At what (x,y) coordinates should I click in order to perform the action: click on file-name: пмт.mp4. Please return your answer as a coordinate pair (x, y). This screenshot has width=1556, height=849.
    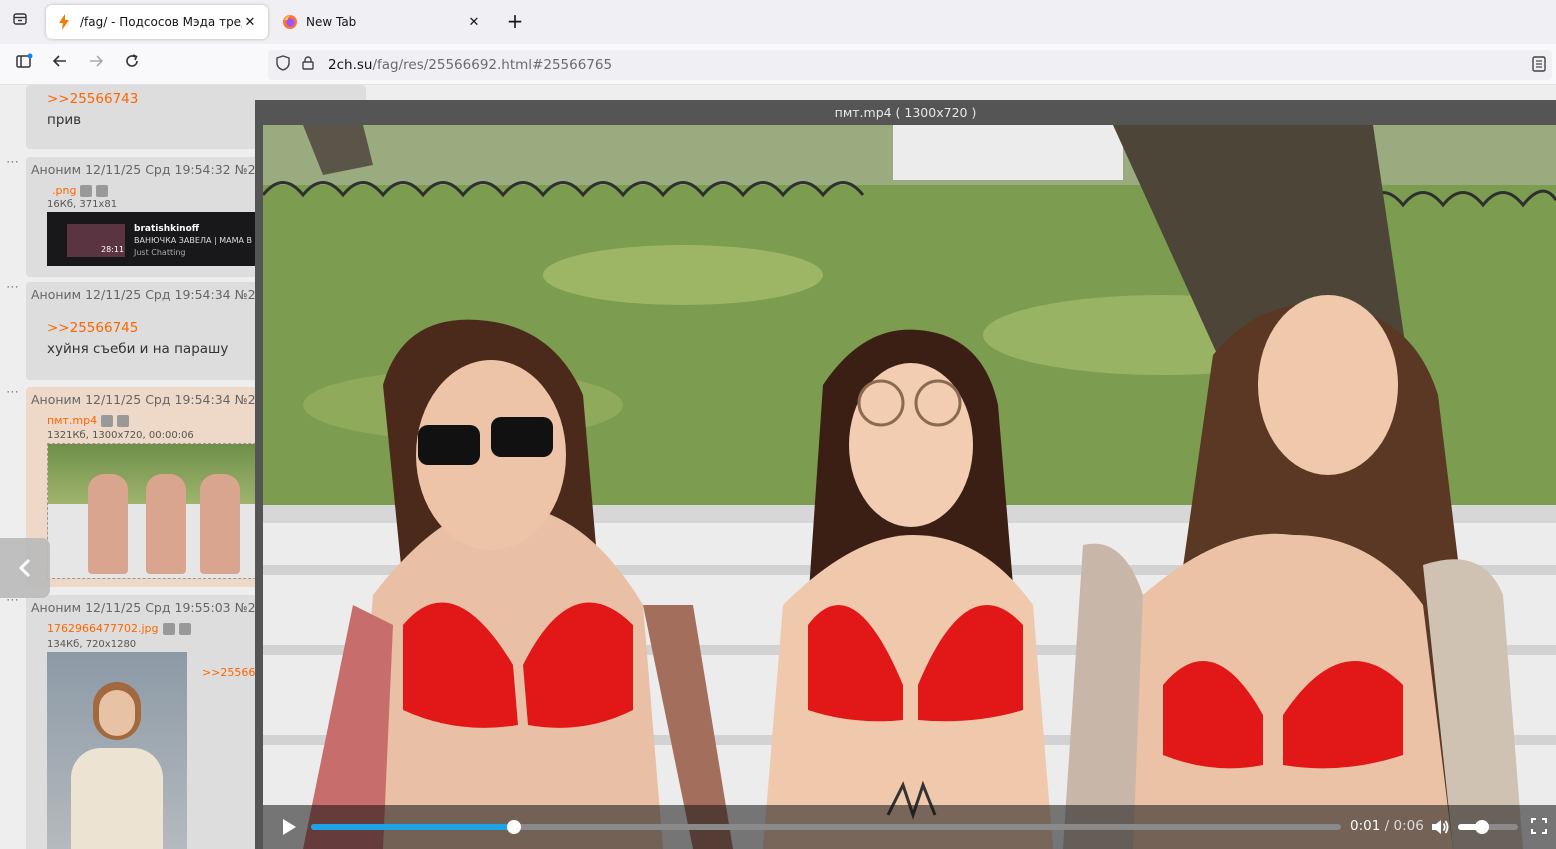
    Looking at the image, I should click on (72, 420).